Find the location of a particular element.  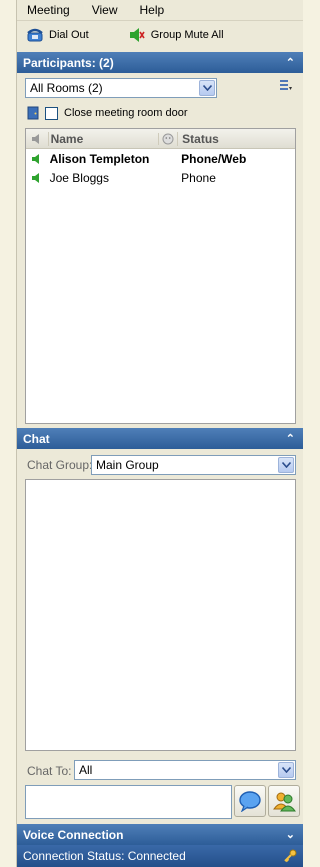

speaker-mute-icon is located at coordinates (137, 35).